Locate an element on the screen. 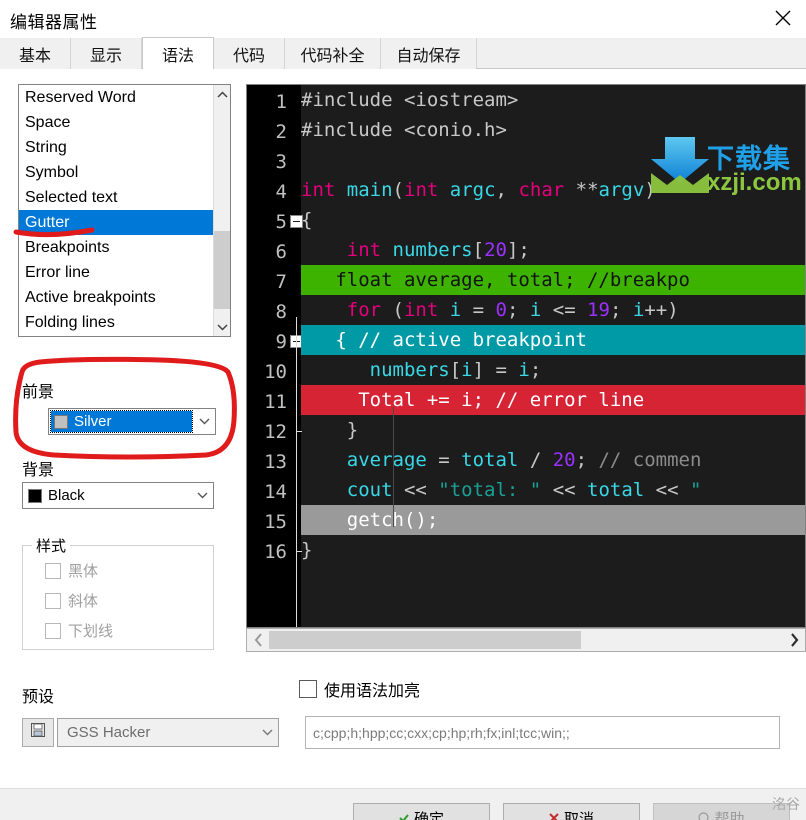 The height and width of the screenshot is (820, 806). code-token: float average, total; //breakpo is located at coordinates (495, 280).